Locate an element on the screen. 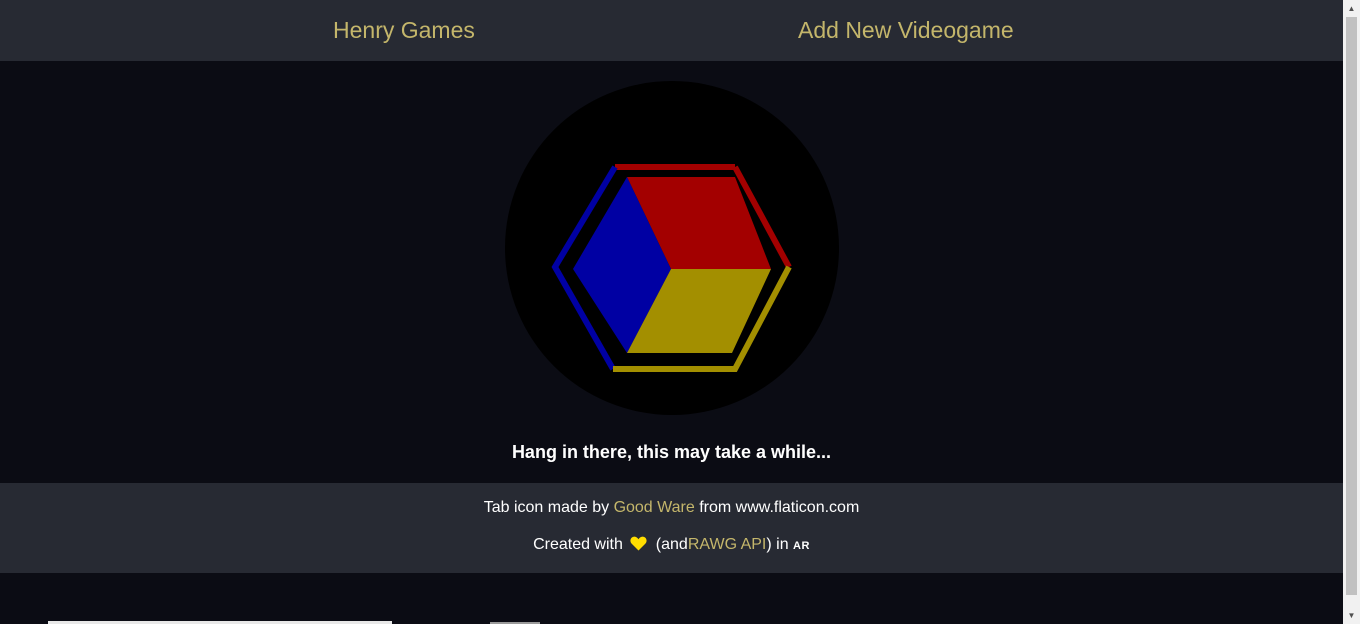 This screenshot has height=624, width=1360. rawg-api-link: RAWG API is located at coordinates (727, 544).